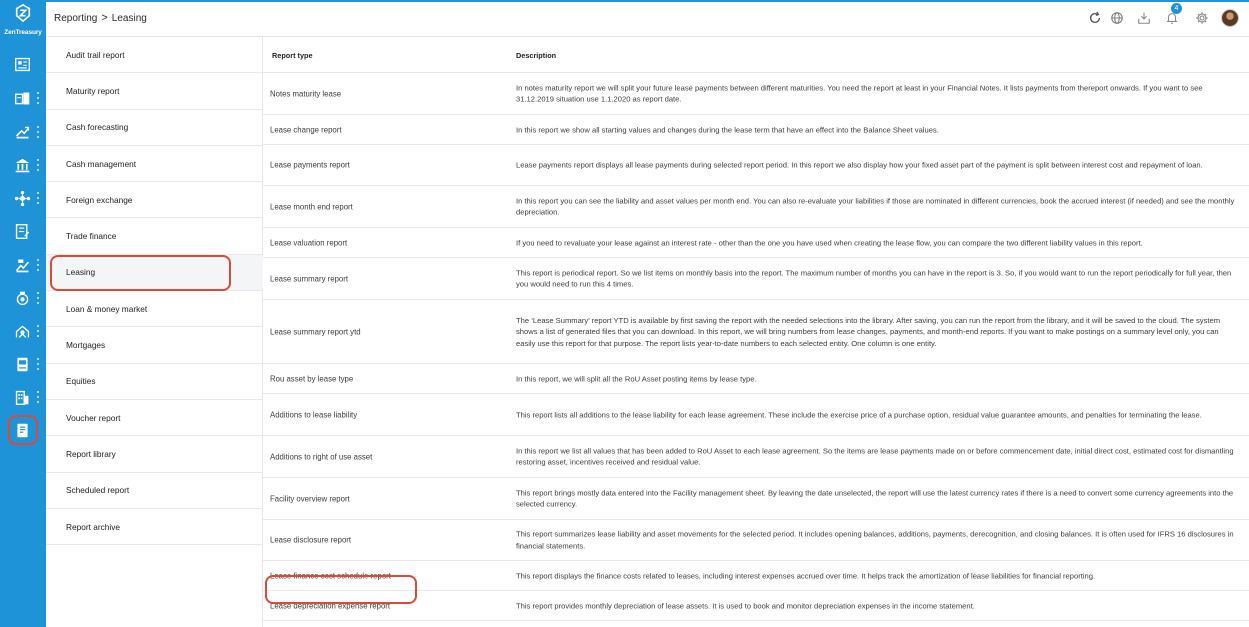 The image size is (1249, 627). Describe the element at coordinates (154, 237) in the screenshot. I see `menu-item: Trade finance` at that location.